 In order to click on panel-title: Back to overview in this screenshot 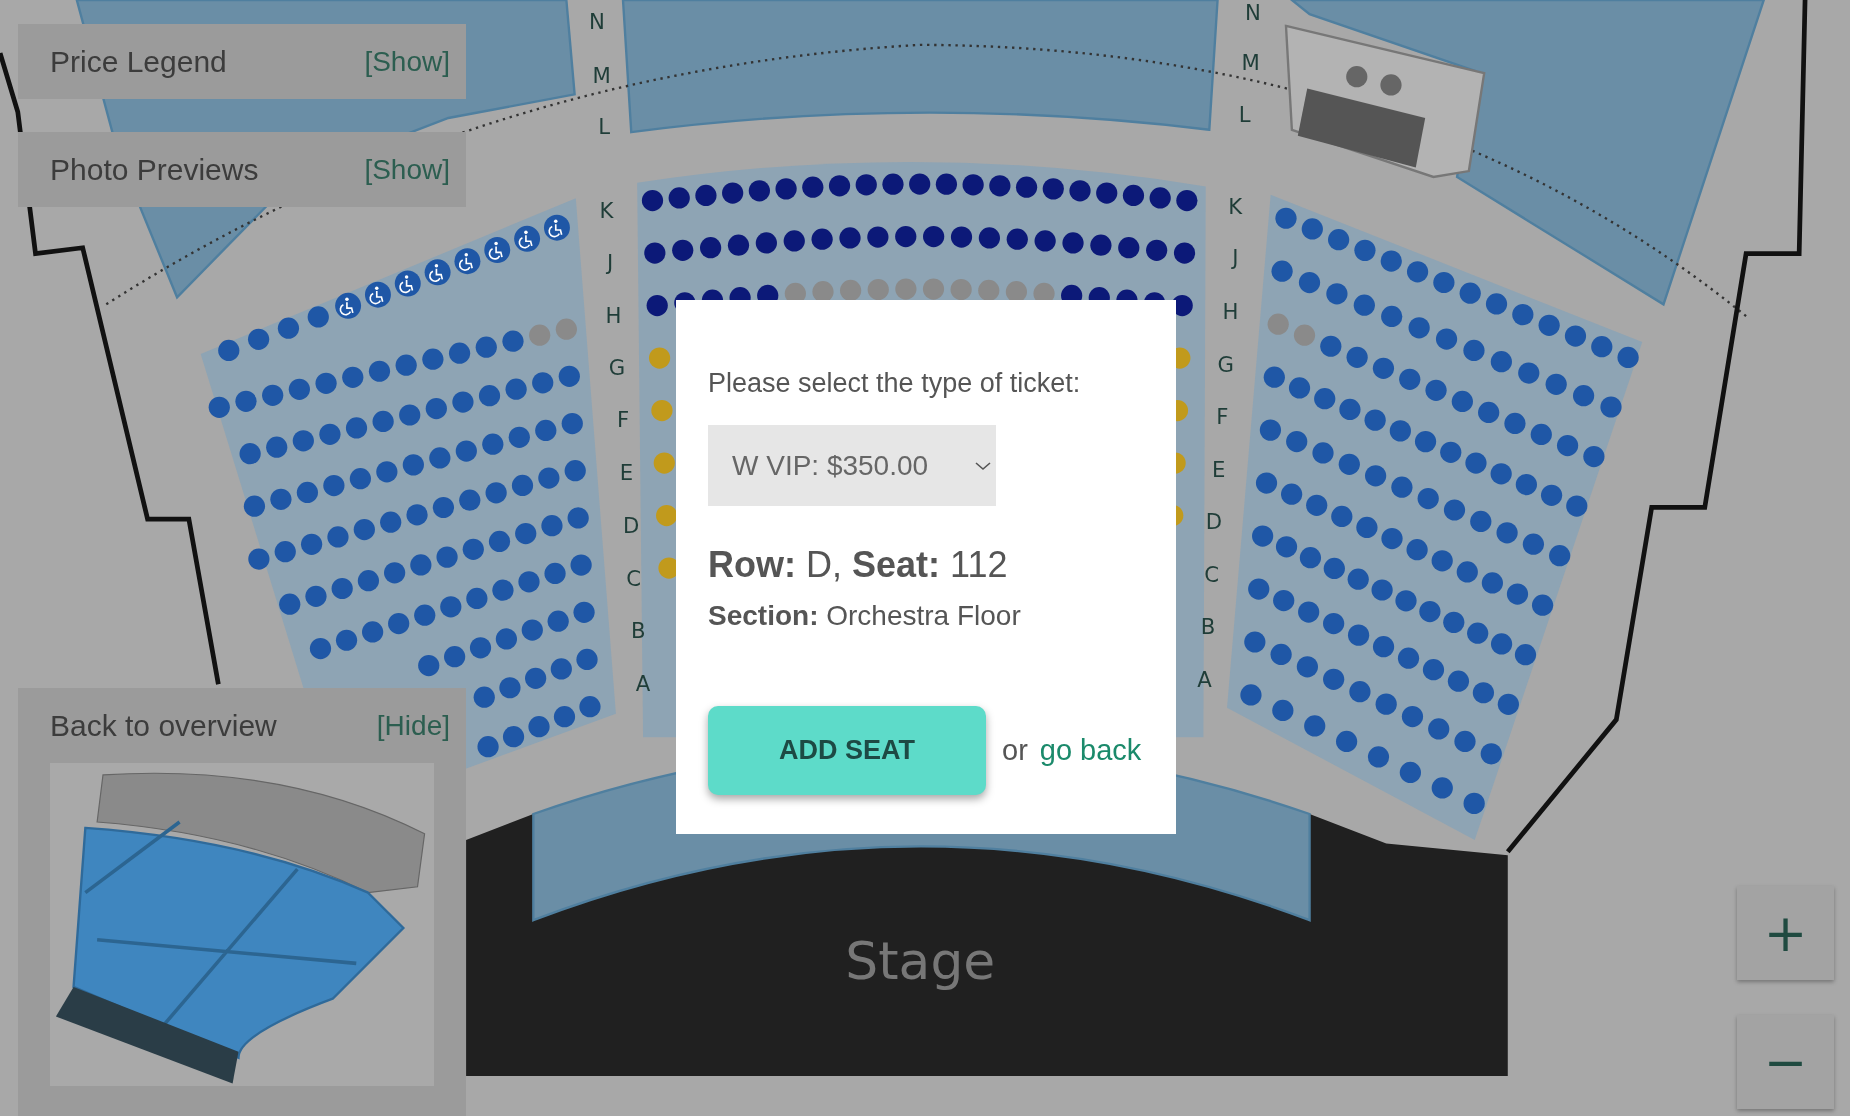, I will do `click(163, 725)`.